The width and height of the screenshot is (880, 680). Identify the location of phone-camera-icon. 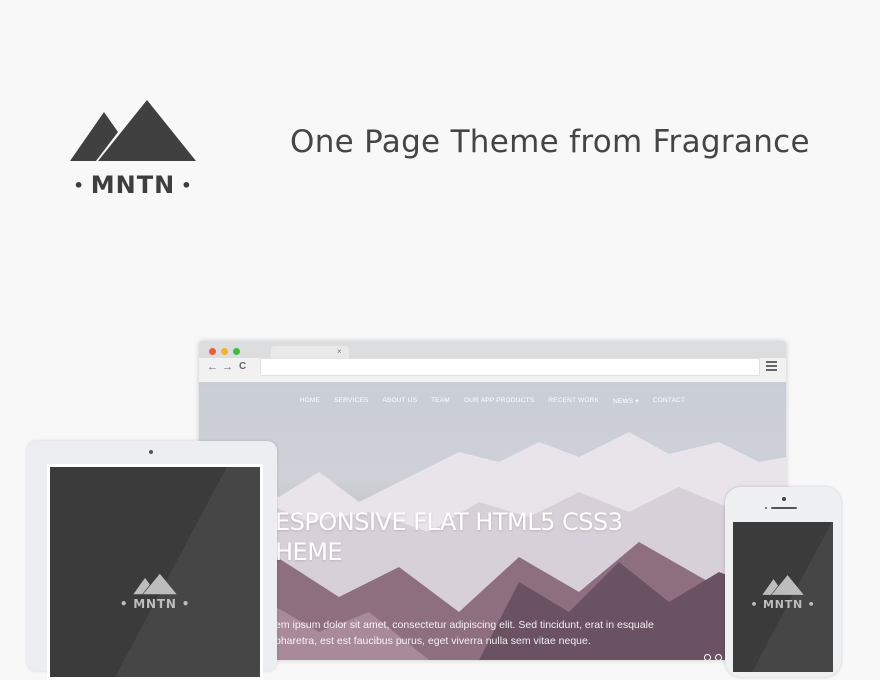
(784, 499).